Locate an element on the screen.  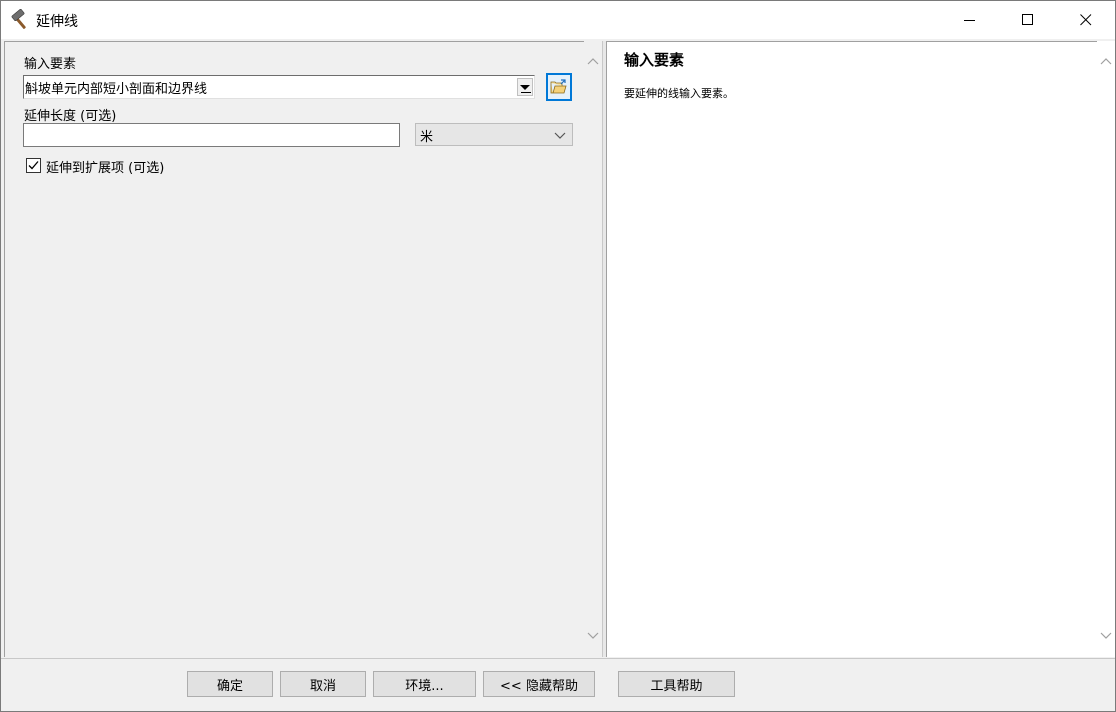
checkmark-icon is located at coordinates (33, 165).